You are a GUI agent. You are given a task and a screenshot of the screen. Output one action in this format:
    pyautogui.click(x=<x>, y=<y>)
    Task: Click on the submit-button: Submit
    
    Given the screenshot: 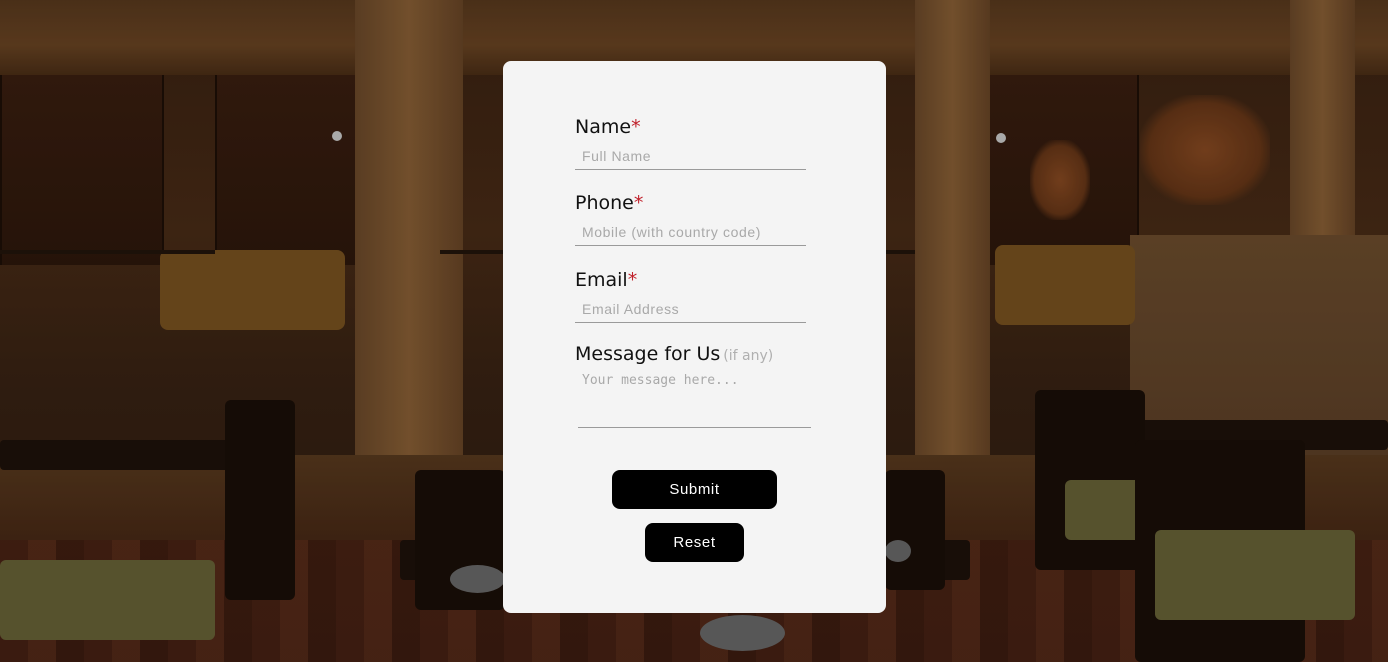 What is the action you would take?
    pyautogui.click(x=694, y=489)
    